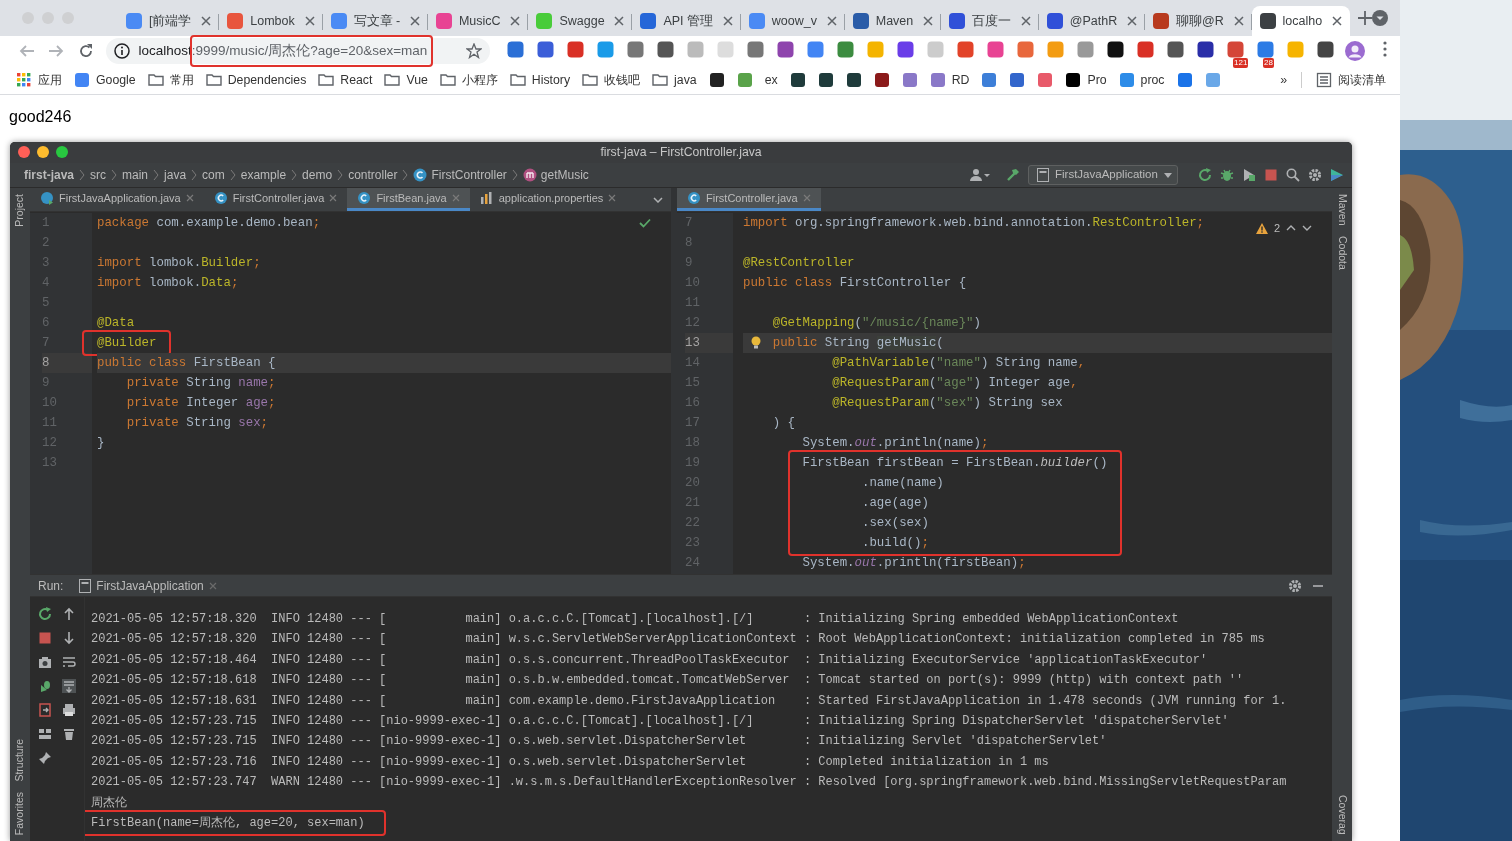  What do you see at coordinates (1293, 175) in the screenshot?
I see `search-icon` at bounding box center [1293, 175].